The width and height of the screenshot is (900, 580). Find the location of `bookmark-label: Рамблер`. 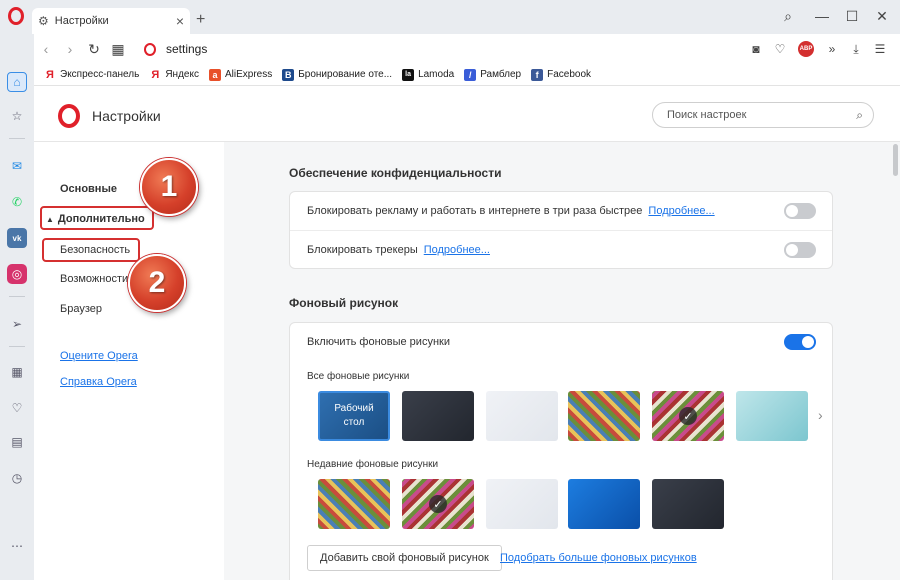

bookmark-label: Рамблер is located at coordinates (501, 74).